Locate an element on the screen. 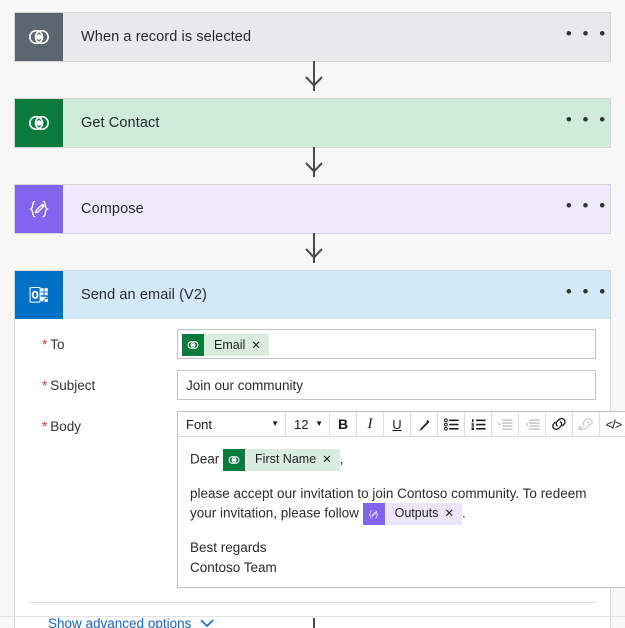  show-advanced-options-label: Show advanced options is located at coordinates (120, 622).